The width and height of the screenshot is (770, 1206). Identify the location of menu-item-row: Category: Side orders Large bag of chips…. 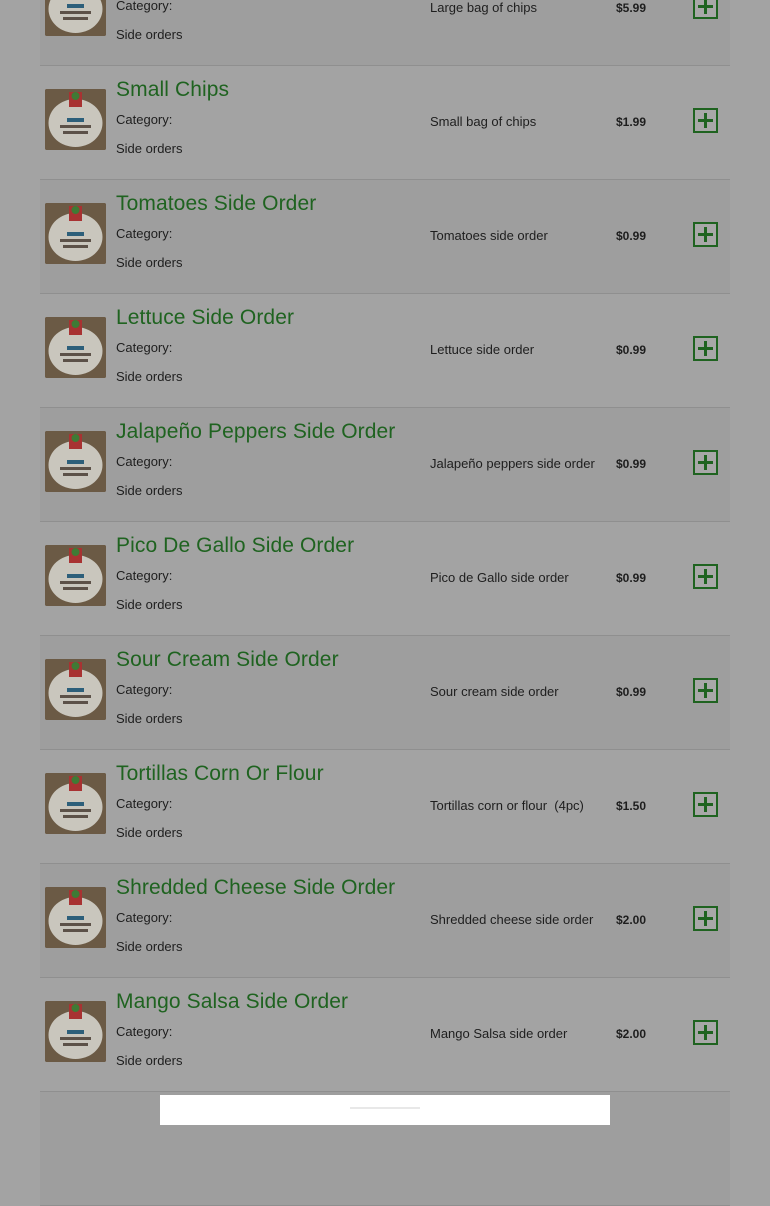
(385, 33).